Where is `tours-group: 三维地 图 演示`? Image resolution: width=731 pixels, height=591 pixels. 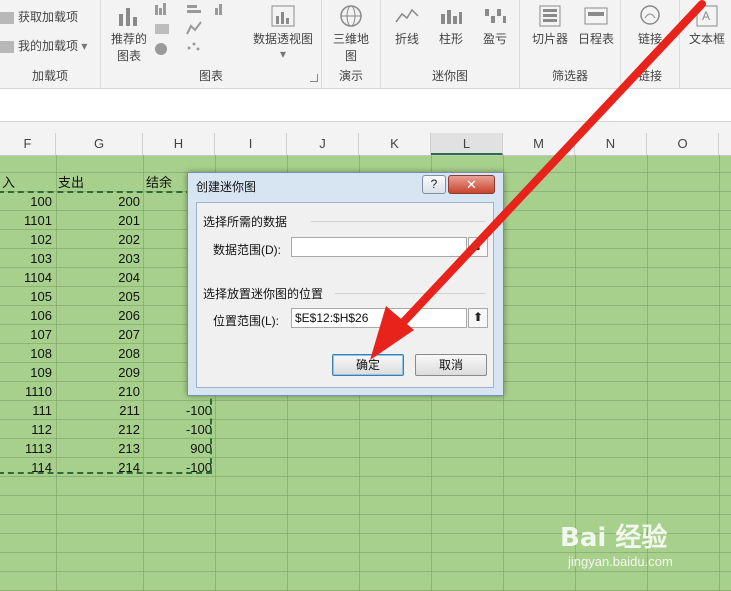
tours-group: 三维地 图 演示 is located at coordinates (351, 44).